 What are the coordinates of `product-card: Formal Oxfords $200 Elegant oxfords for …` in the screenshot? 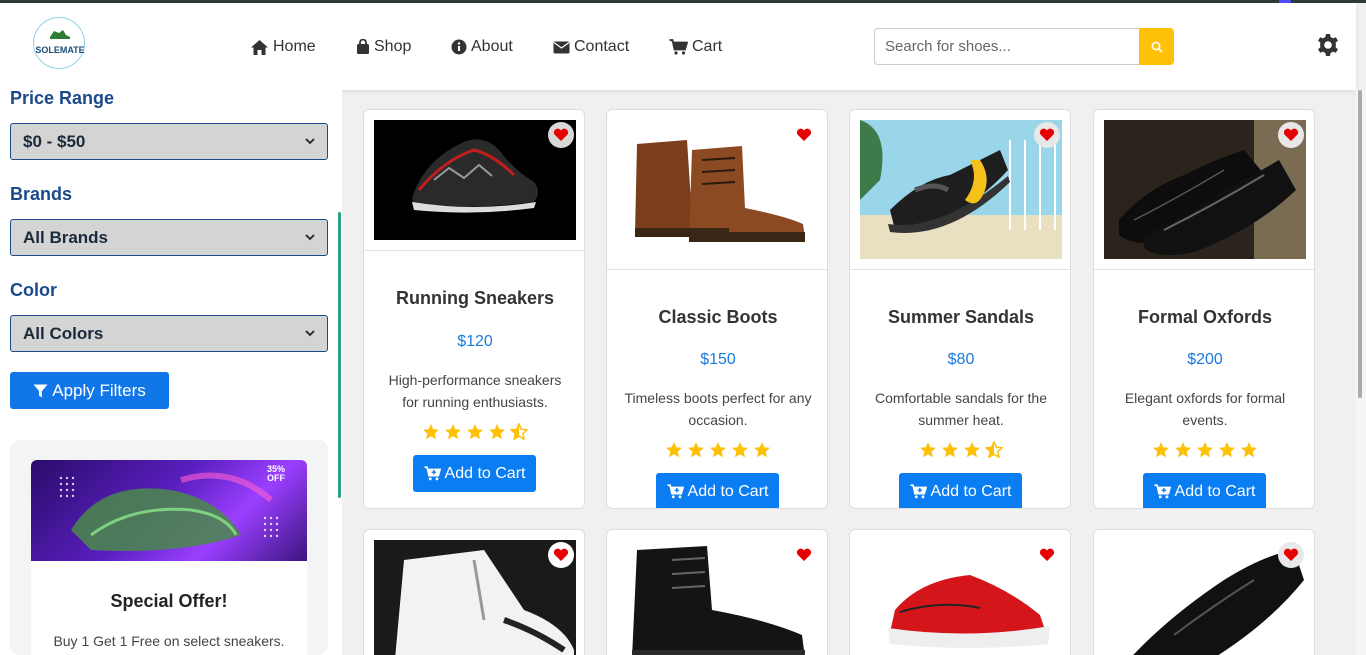 It's located at (1204, 309).